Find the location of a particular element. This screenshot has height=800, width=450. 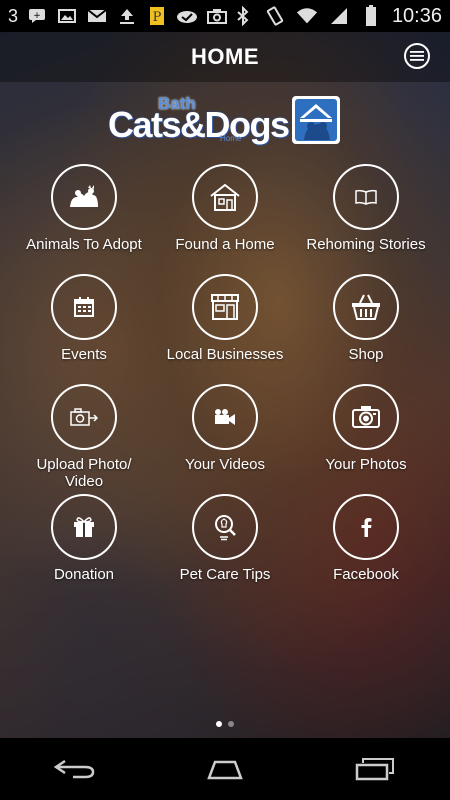

menu-item-label: Your Videos is located at coordinates (225, 464).